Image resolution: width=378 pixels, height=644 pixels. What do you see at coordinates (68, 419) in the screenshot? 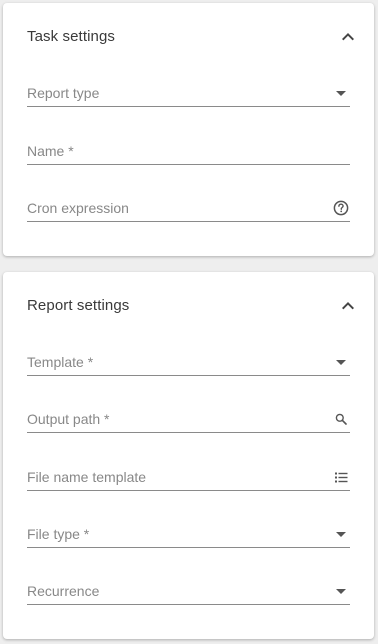
I see `output-path-label: Output path *` at bounding box center [68, 419].